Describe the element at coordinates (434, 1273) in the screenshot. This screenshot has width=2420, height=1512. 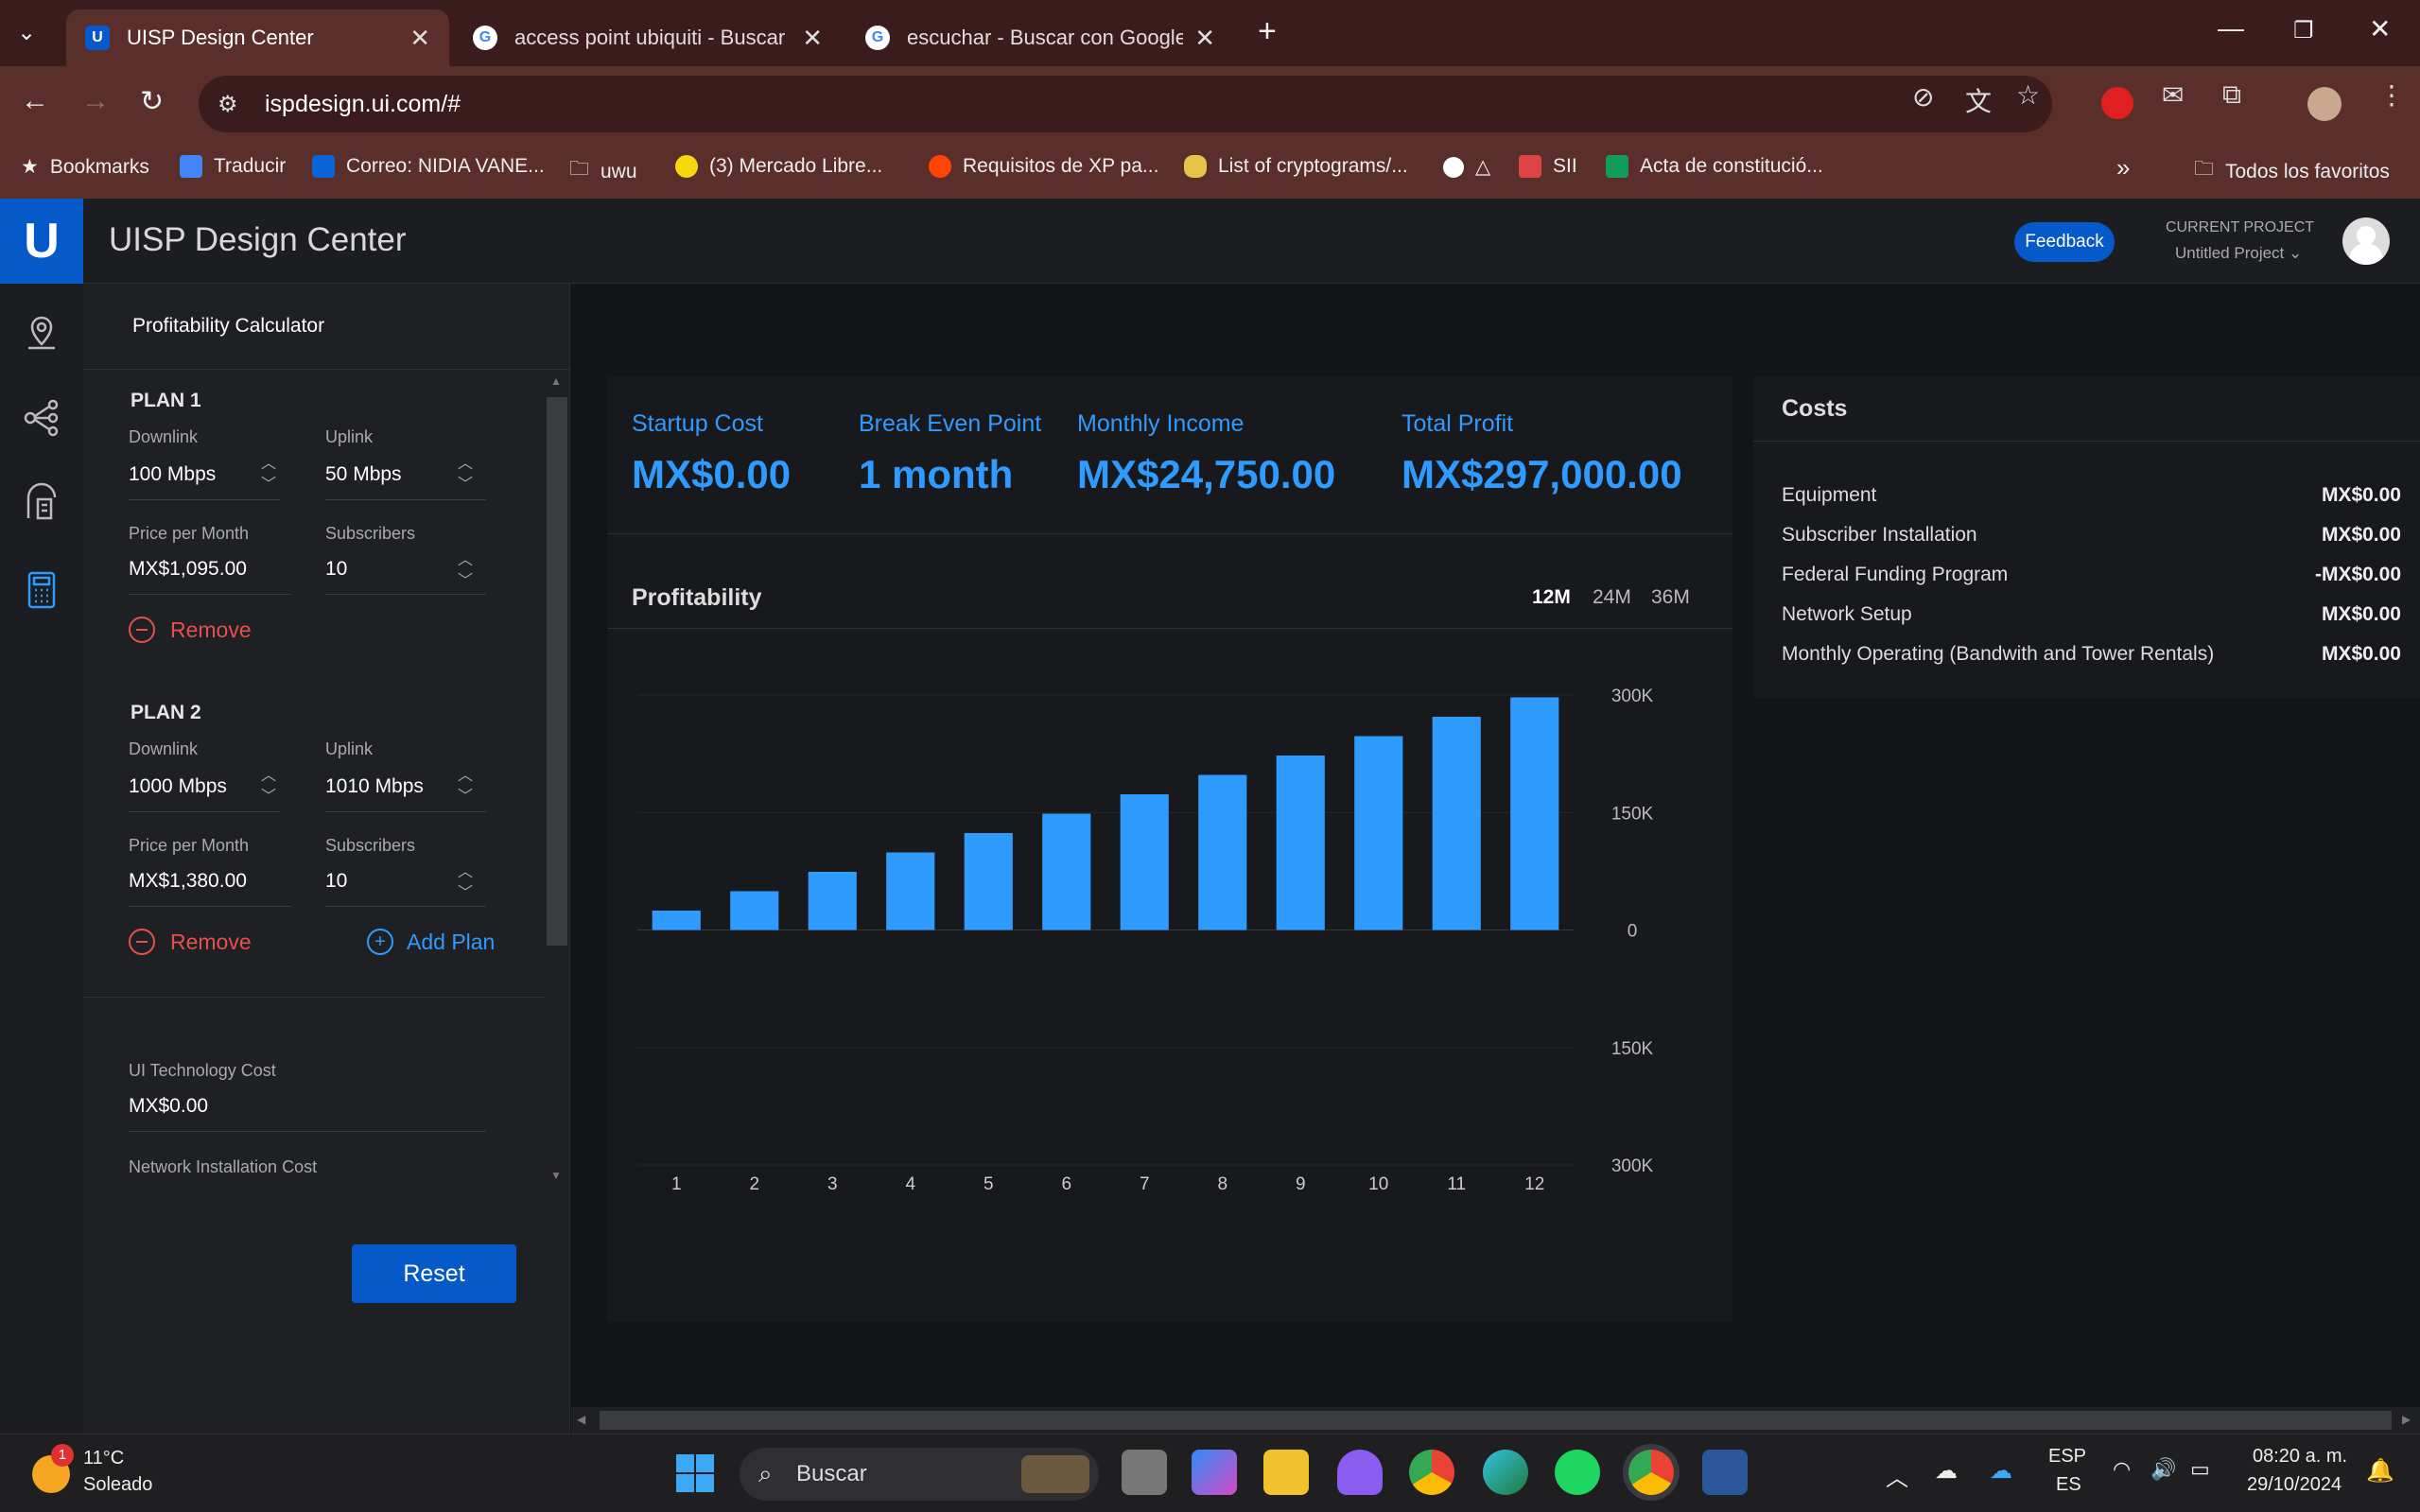
I see `reset-button: Reset` at that location.